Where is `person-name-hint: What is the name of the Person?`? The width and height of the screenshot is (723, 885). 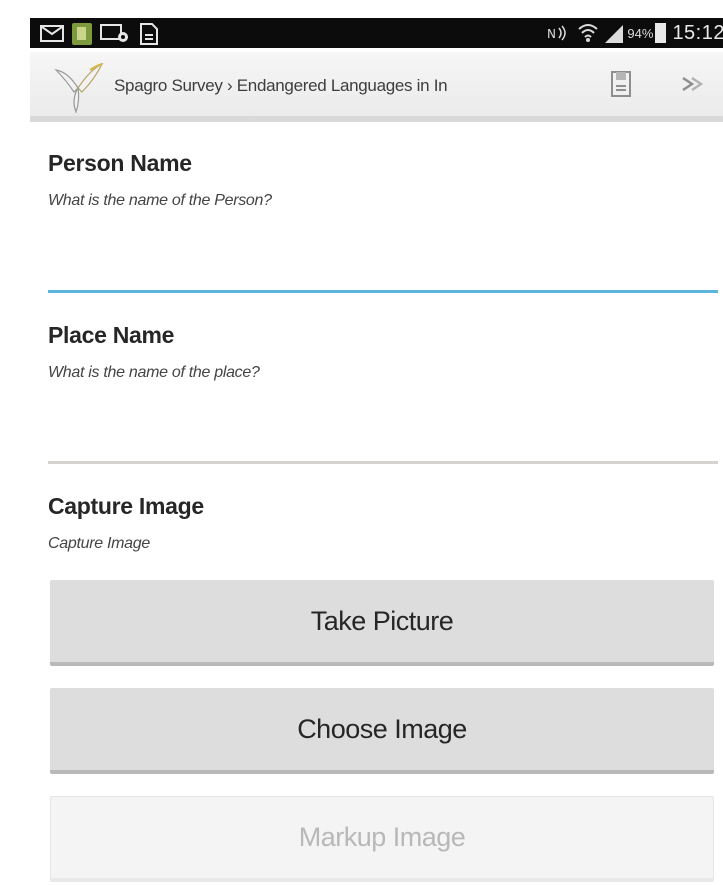
person-name-hint: What is the name of the Person? is located at coordinates (160, 200).